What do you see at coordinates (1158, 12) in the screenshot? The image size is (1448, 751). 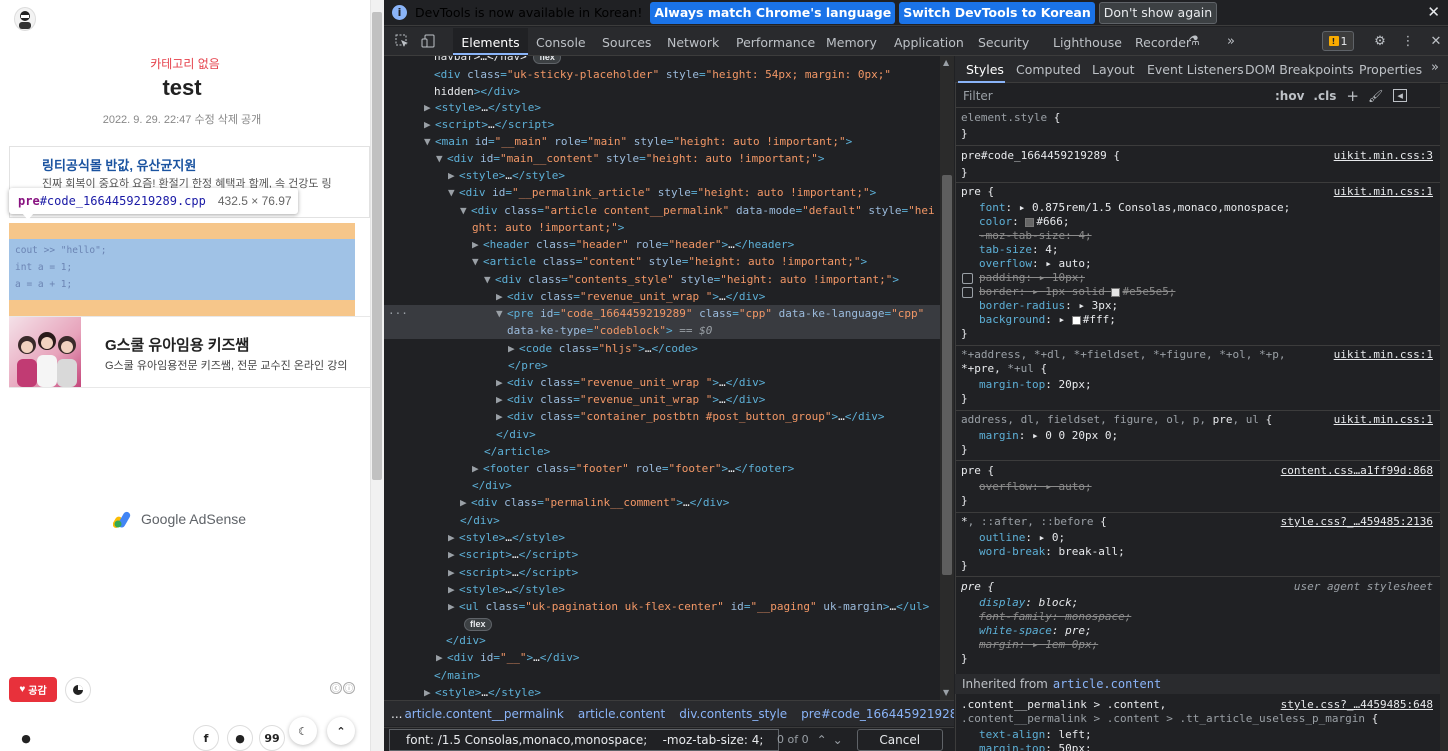 I see `dont-show-again-button: Don't show again` at bounding box center [1158, 12].